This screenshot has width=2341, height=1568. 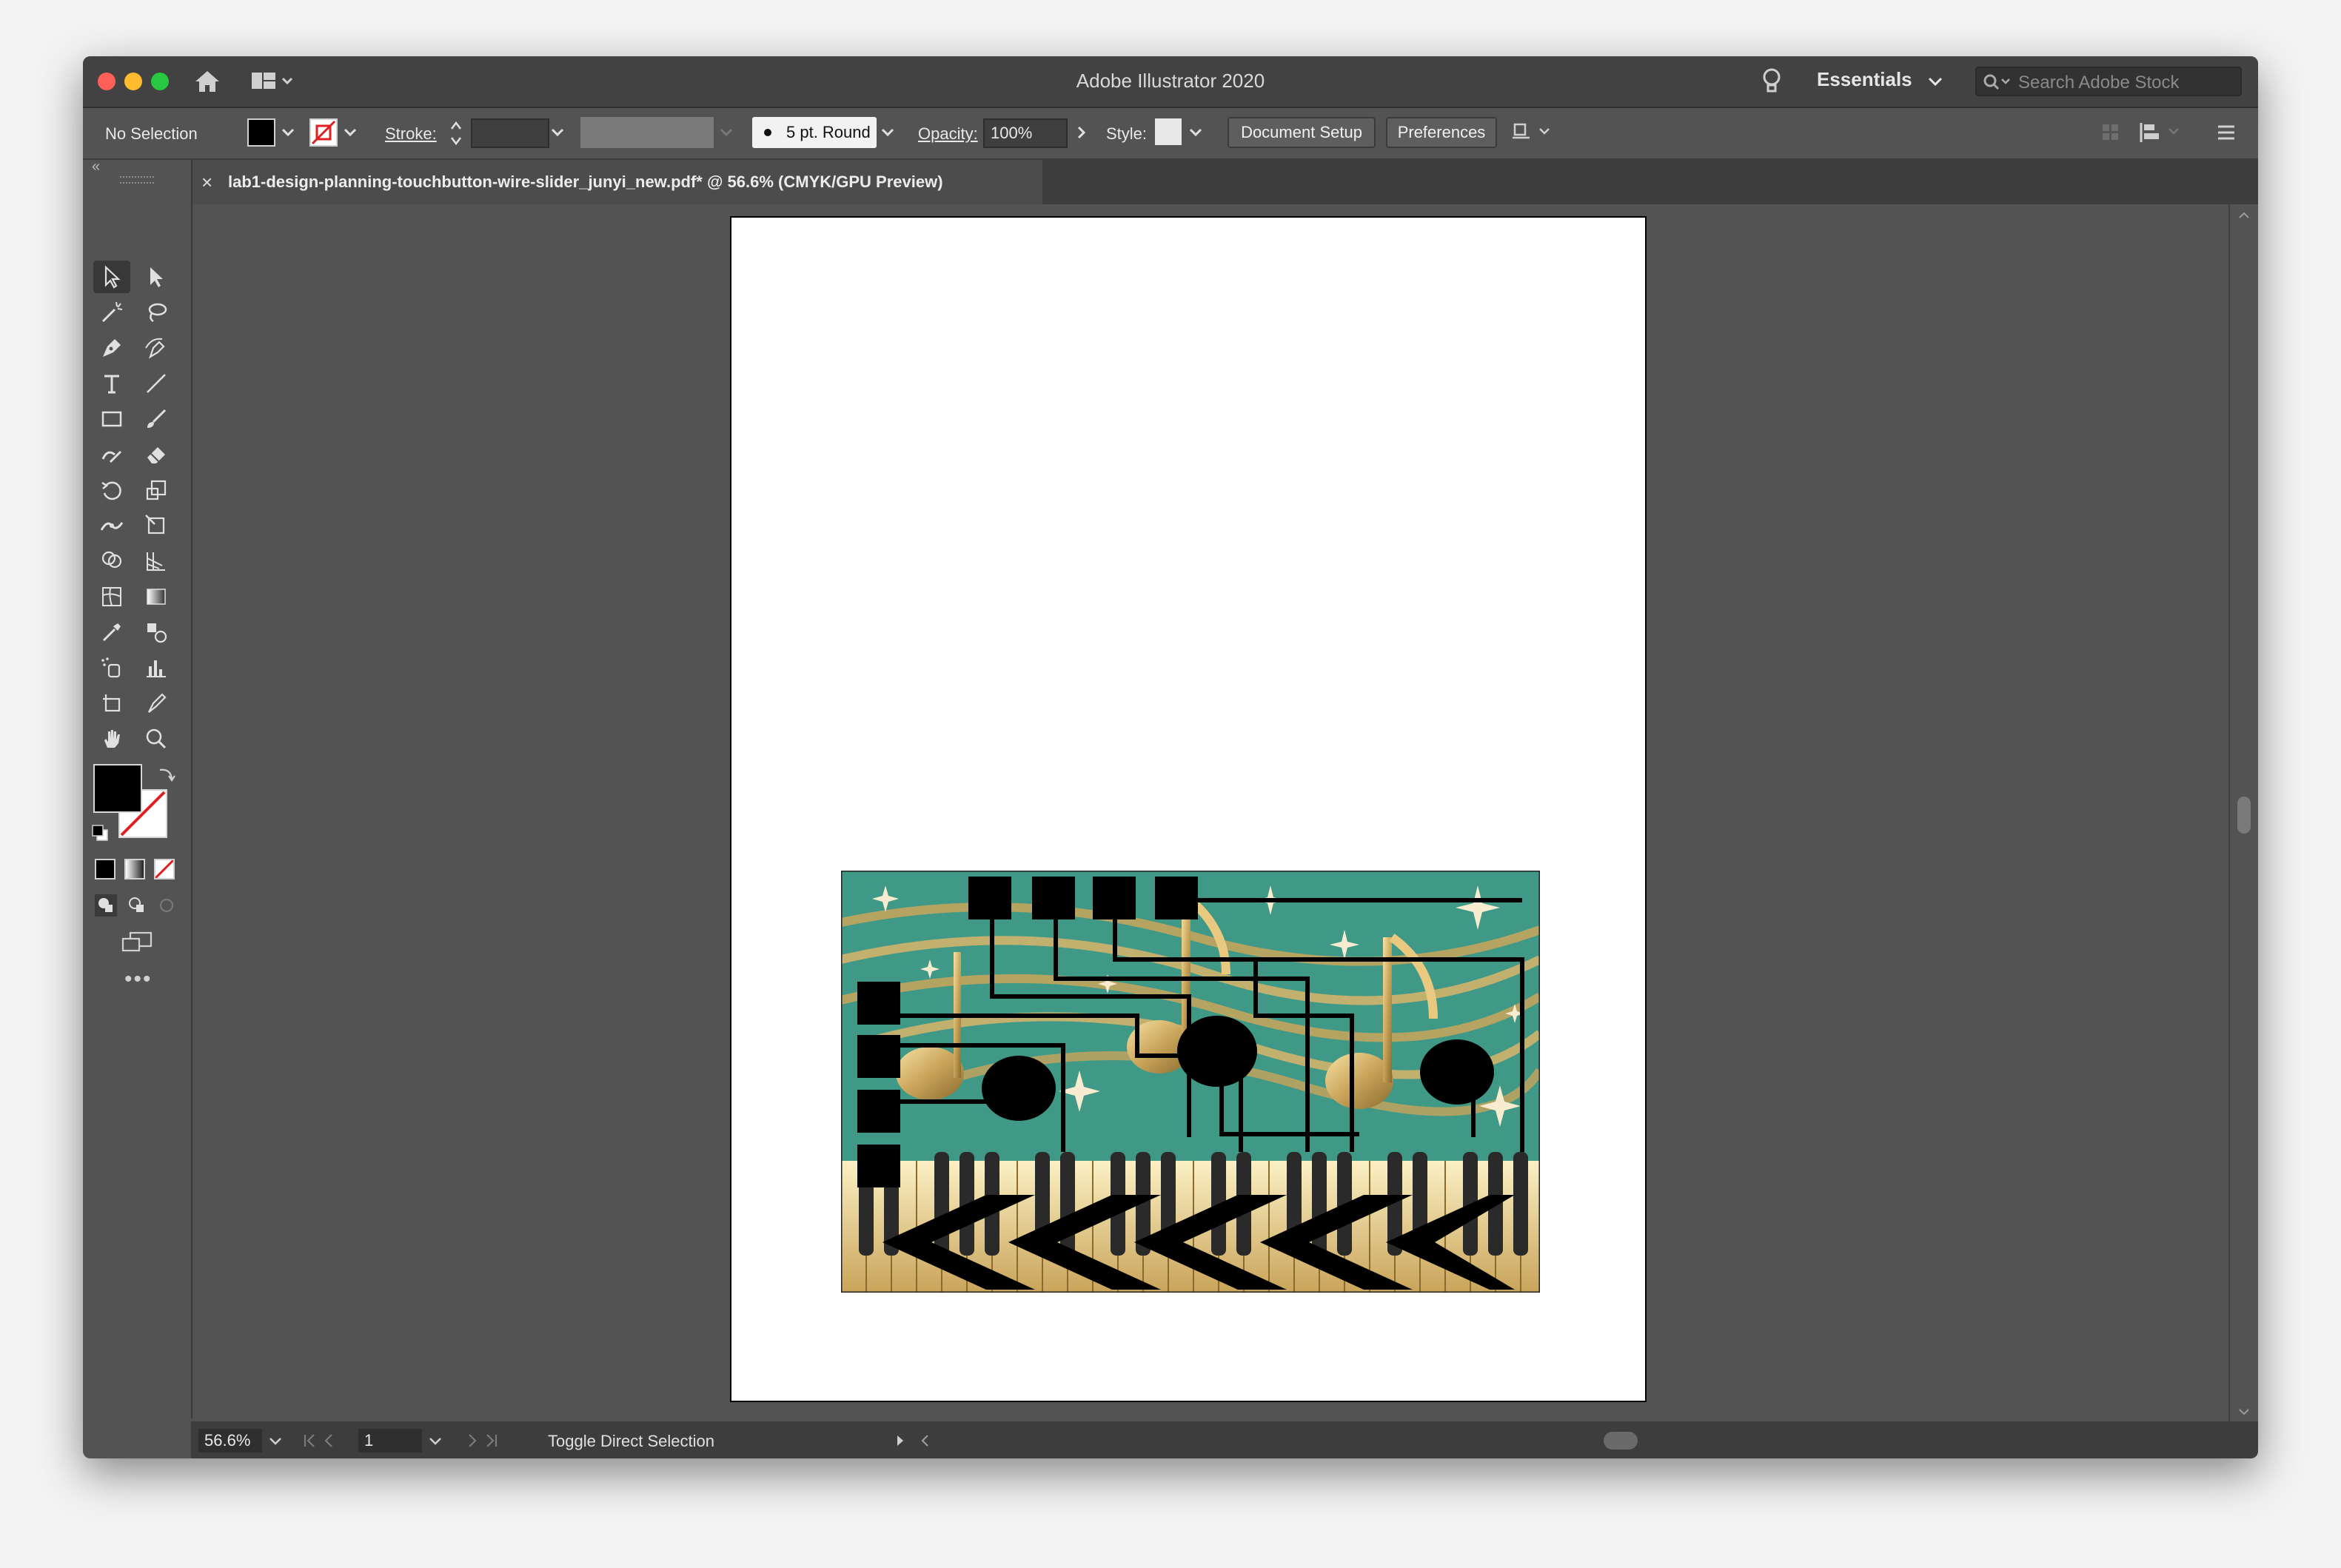 I want to click on stock-search-input: Search Adobe Stock, so click(x=2108, y=81).